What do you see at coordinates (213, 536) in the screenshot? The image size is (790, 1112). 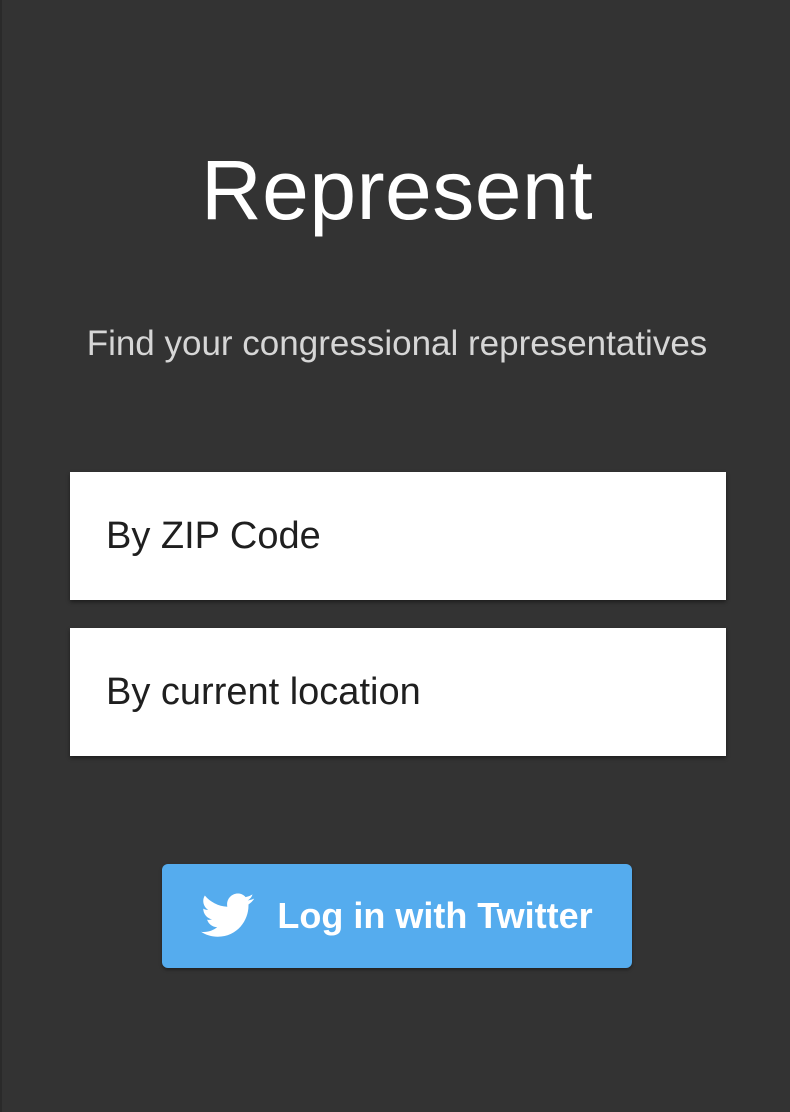 I see `zip-code-option-label: By ZIP Code` at bounding box center [213, 536].